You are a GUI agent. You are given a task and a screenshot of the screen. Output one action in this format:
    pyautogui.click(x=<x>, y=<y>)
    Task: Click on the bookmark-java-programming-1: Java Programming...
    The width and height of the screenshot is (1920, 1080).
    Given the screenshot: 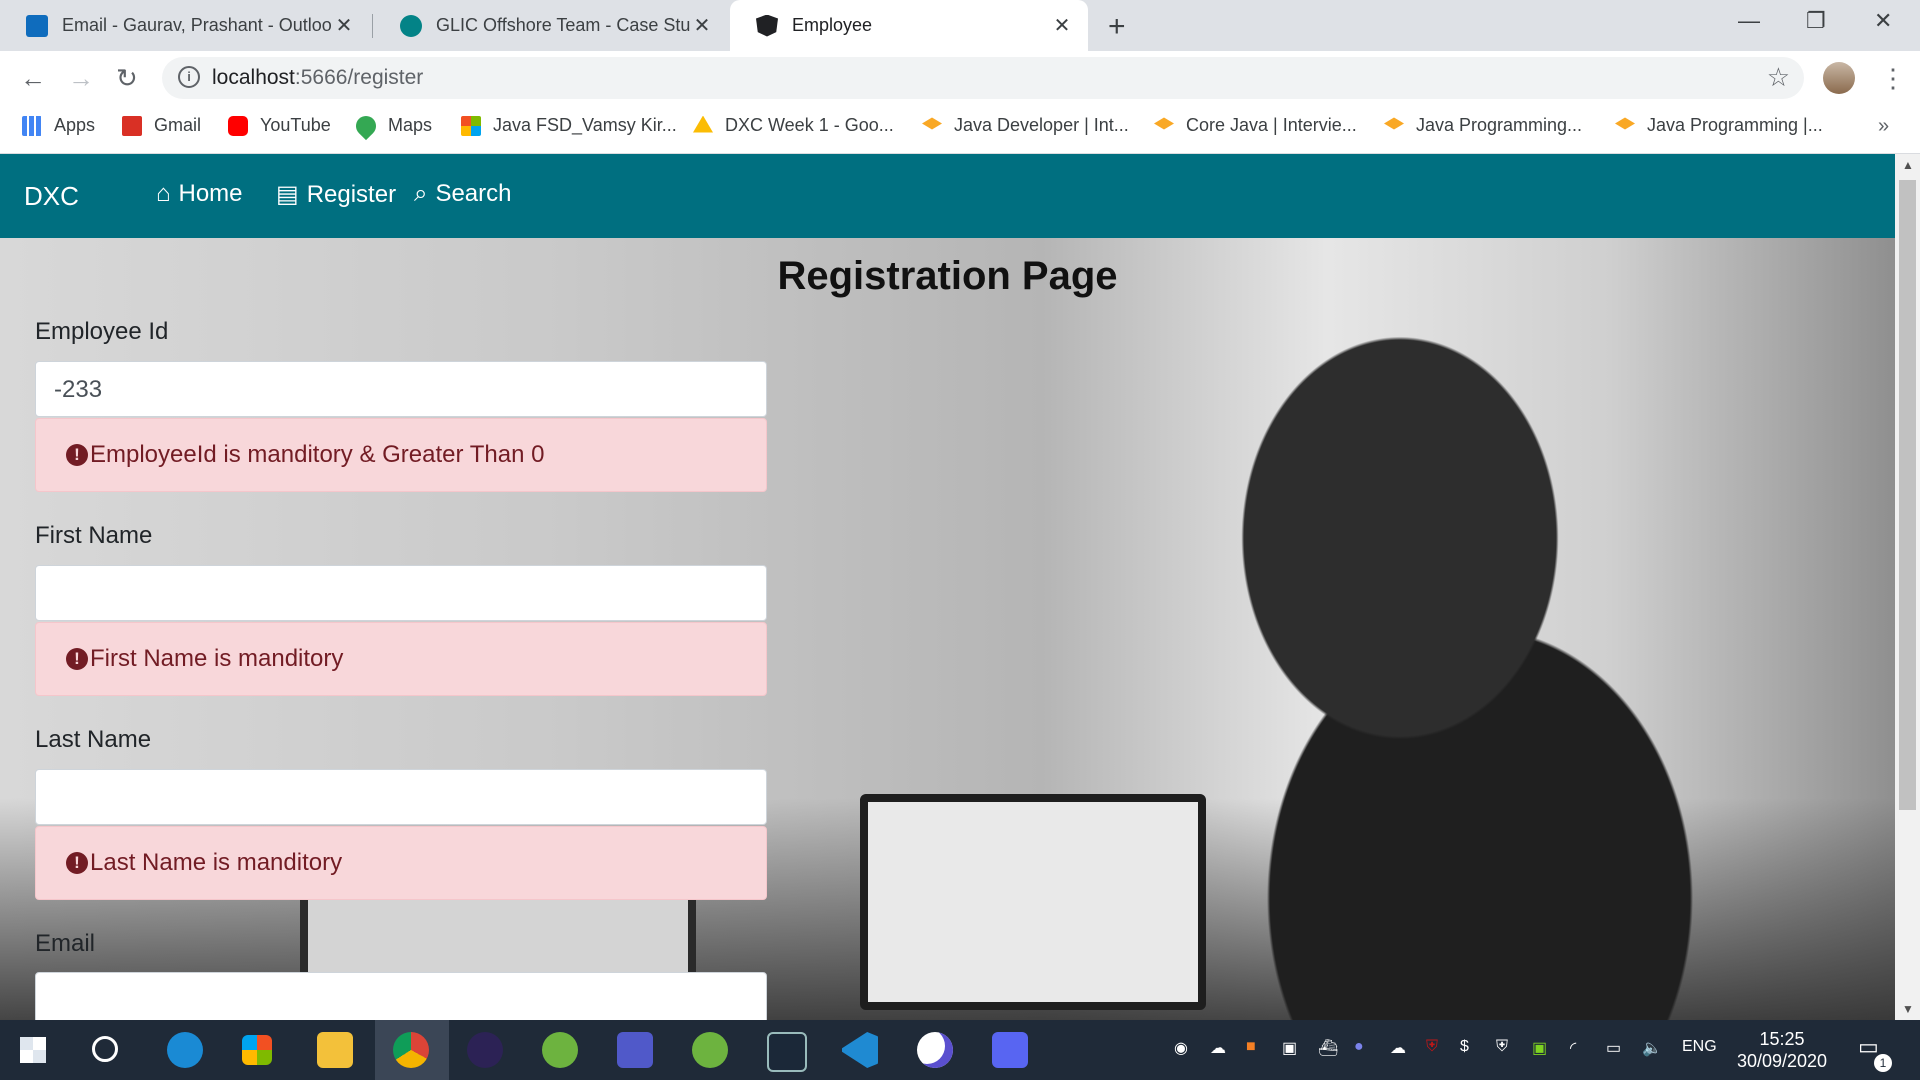 What is the action you would take?
    pyautogui.click(x=1483, y=125)
    